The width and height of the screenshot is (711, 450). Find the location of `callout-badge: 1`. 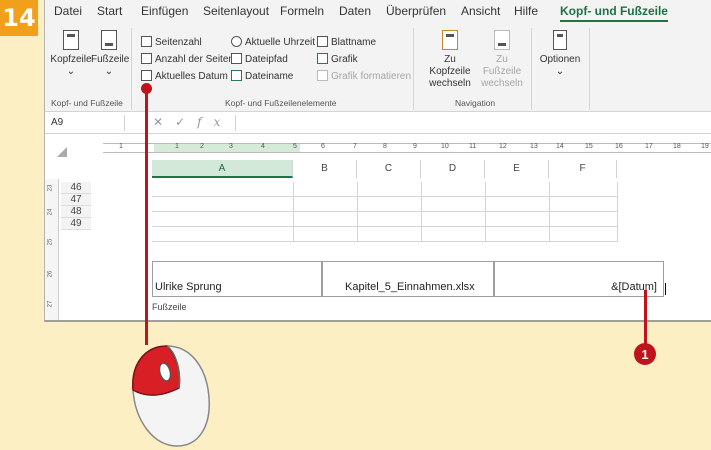

callout-badge: 1 is located at coordinates (645, 354).